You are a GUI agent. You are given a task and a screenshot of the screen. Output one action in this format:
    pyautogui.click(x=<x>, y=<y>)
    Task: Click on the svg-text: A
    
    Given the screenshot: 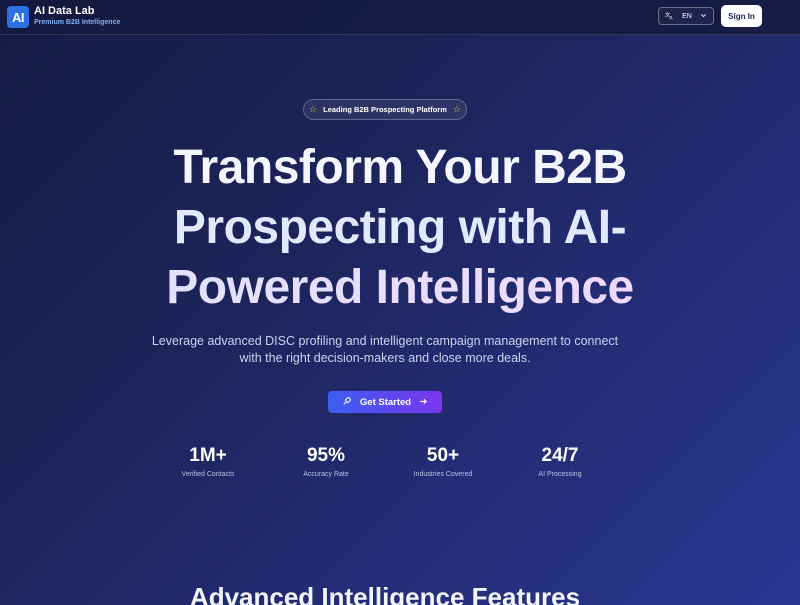 What is the action you would take?
    pyautogui.click(x=672, y=17)
    